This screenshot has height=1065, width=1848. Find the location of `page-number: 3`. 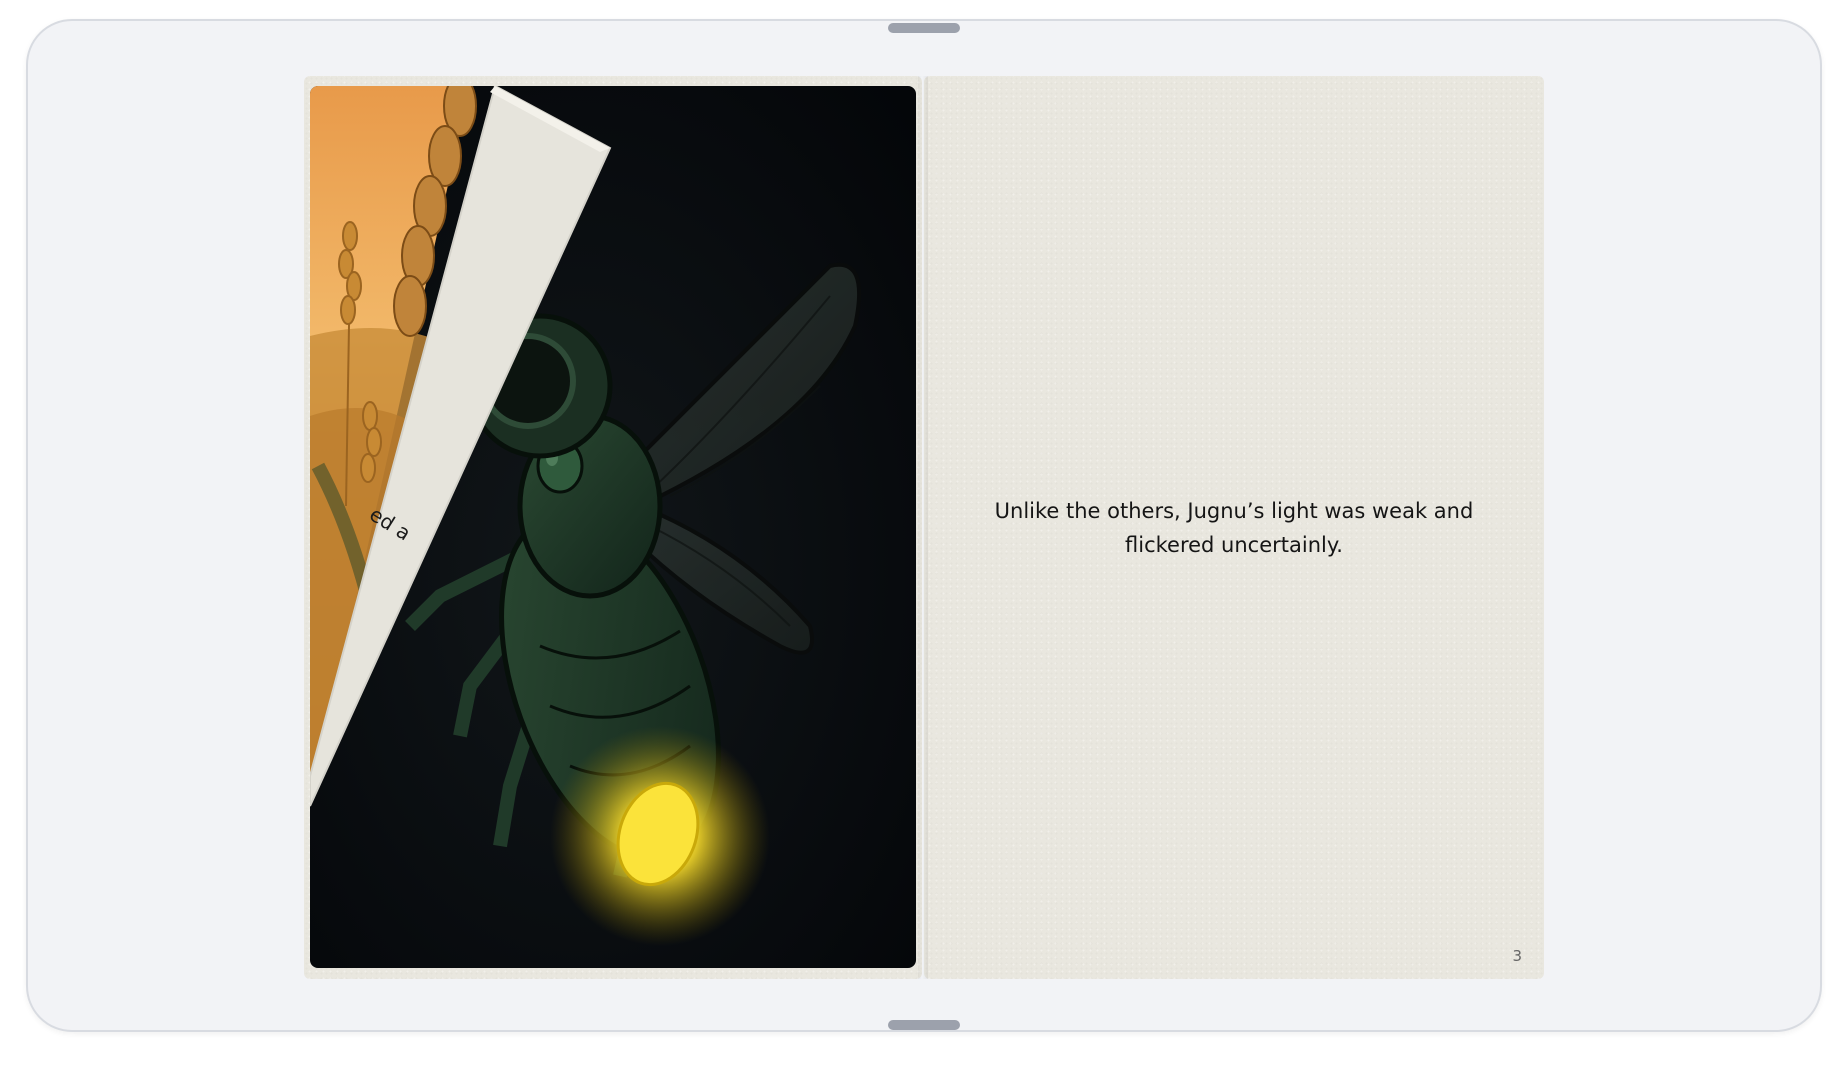

page-number: 3 is located at coordinates (1517, 956).